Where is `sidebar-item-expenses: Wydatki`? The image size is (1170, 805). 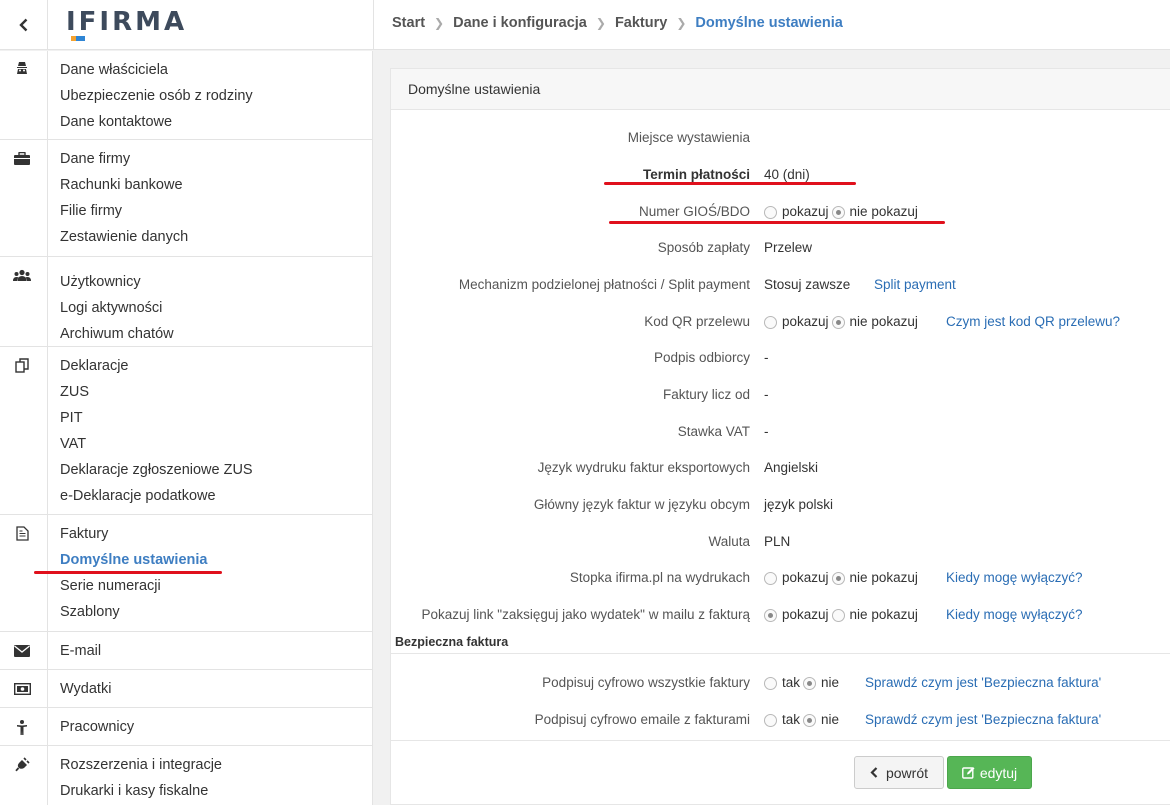 sidebar-item-expenses: Wydatki is located at coordinates (85, 689).